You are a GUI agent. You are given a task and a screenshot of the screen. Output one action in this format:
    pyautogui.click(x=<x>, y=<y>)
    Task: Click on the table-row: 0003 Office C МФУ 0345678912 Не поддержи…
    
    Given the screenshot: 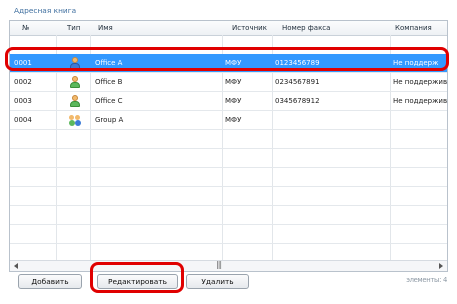 What is the action you would take?
    pyautogui.click(x=228, y=101)
    